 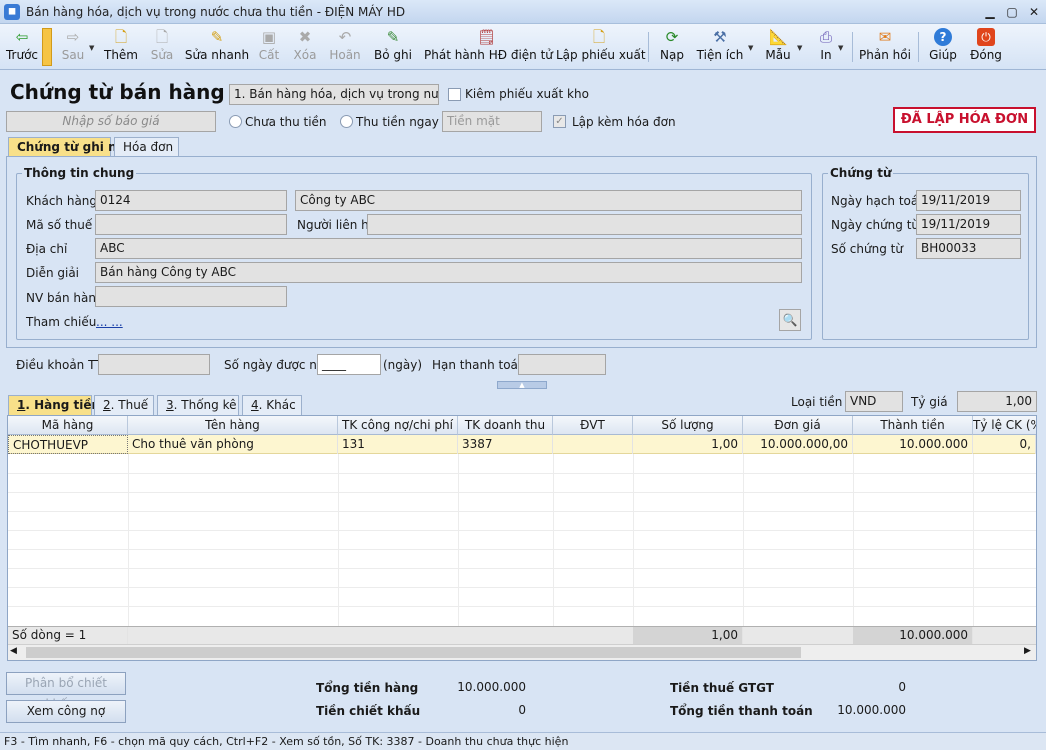 I want to click on payment-terms-field, so click(x=154, y=364).